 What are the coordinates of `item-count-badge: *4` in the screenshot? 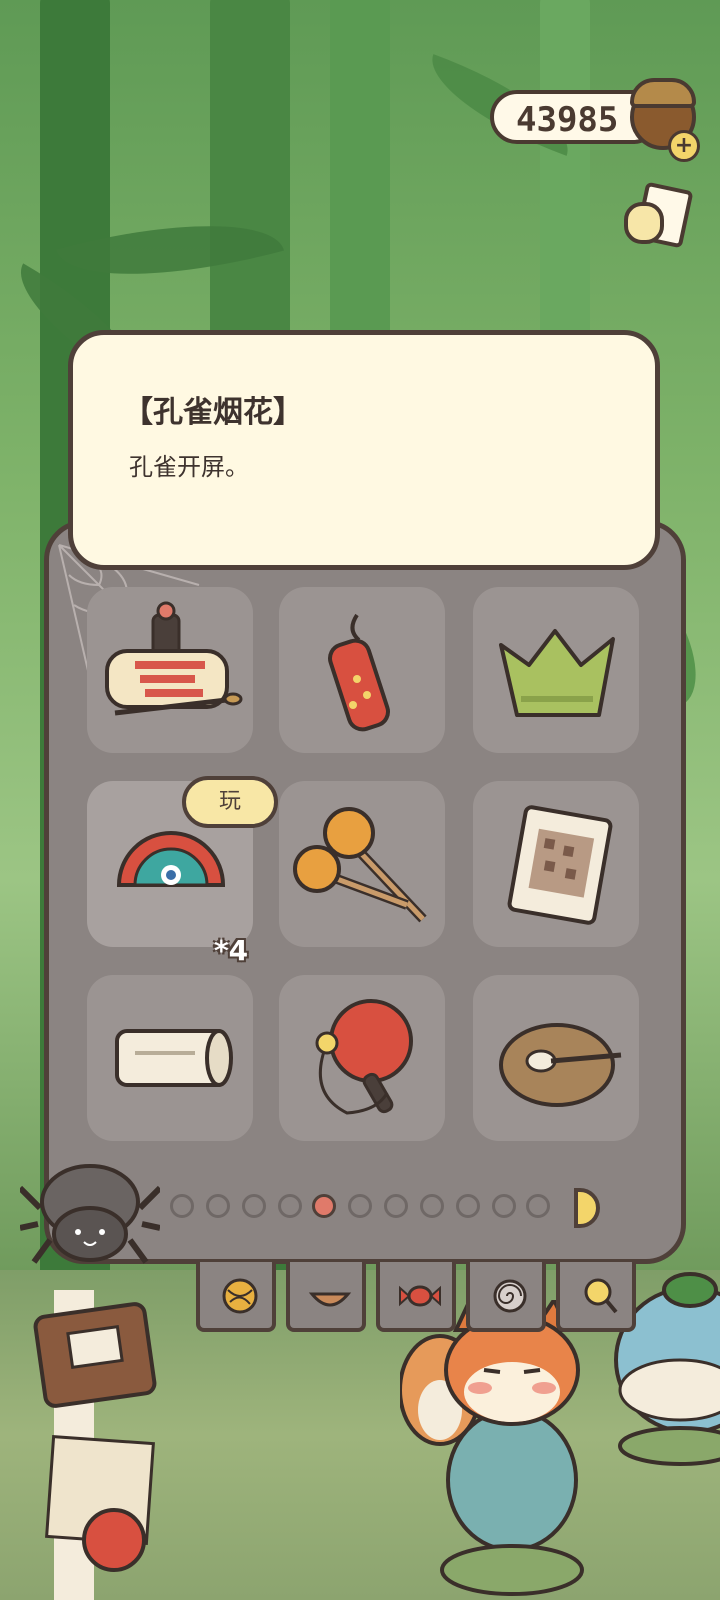 It's located at (231, 950).